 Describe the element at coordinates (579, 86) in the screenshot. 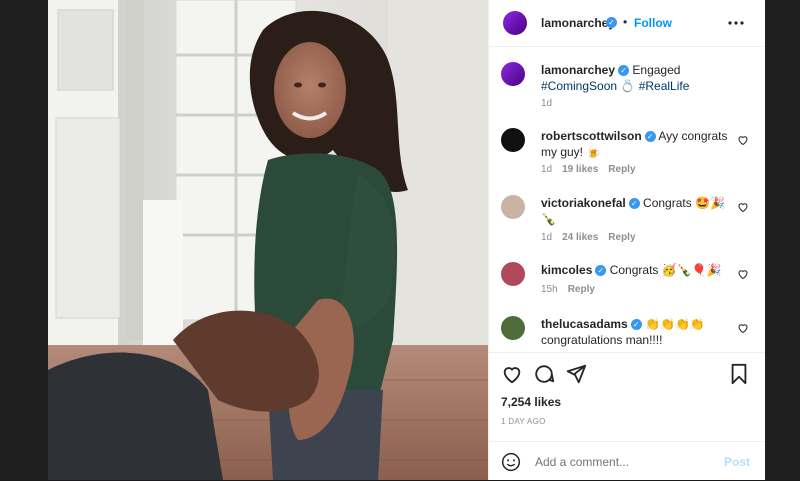

I see `hashtag-link: #ComingSoon` at that location.